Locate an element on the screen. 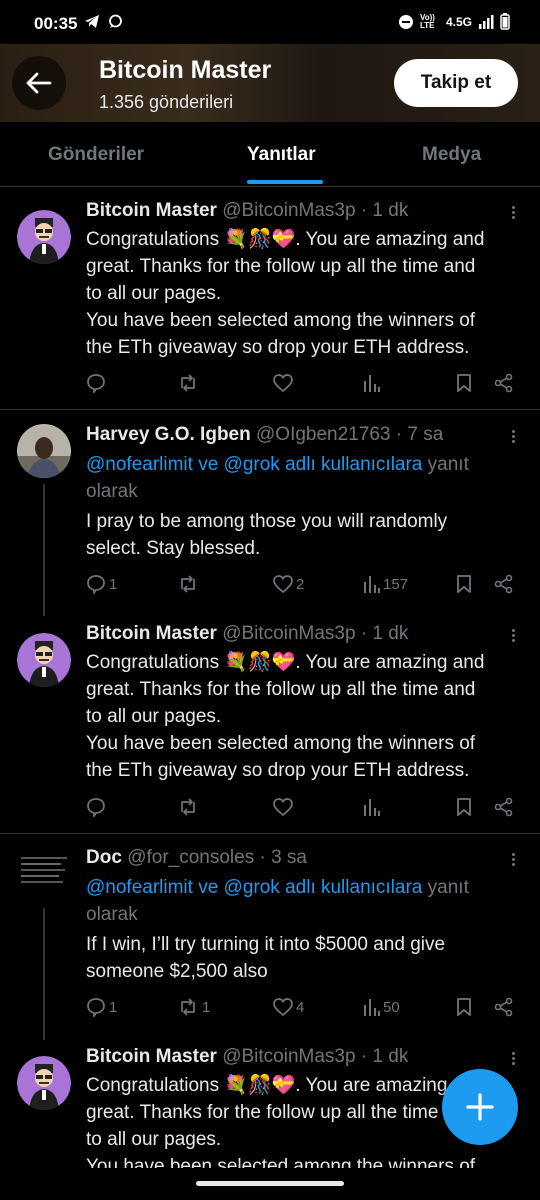 The image size is (540, 1200). author-name: Harvey G.O. Igben is located at coordinates (168, 434).